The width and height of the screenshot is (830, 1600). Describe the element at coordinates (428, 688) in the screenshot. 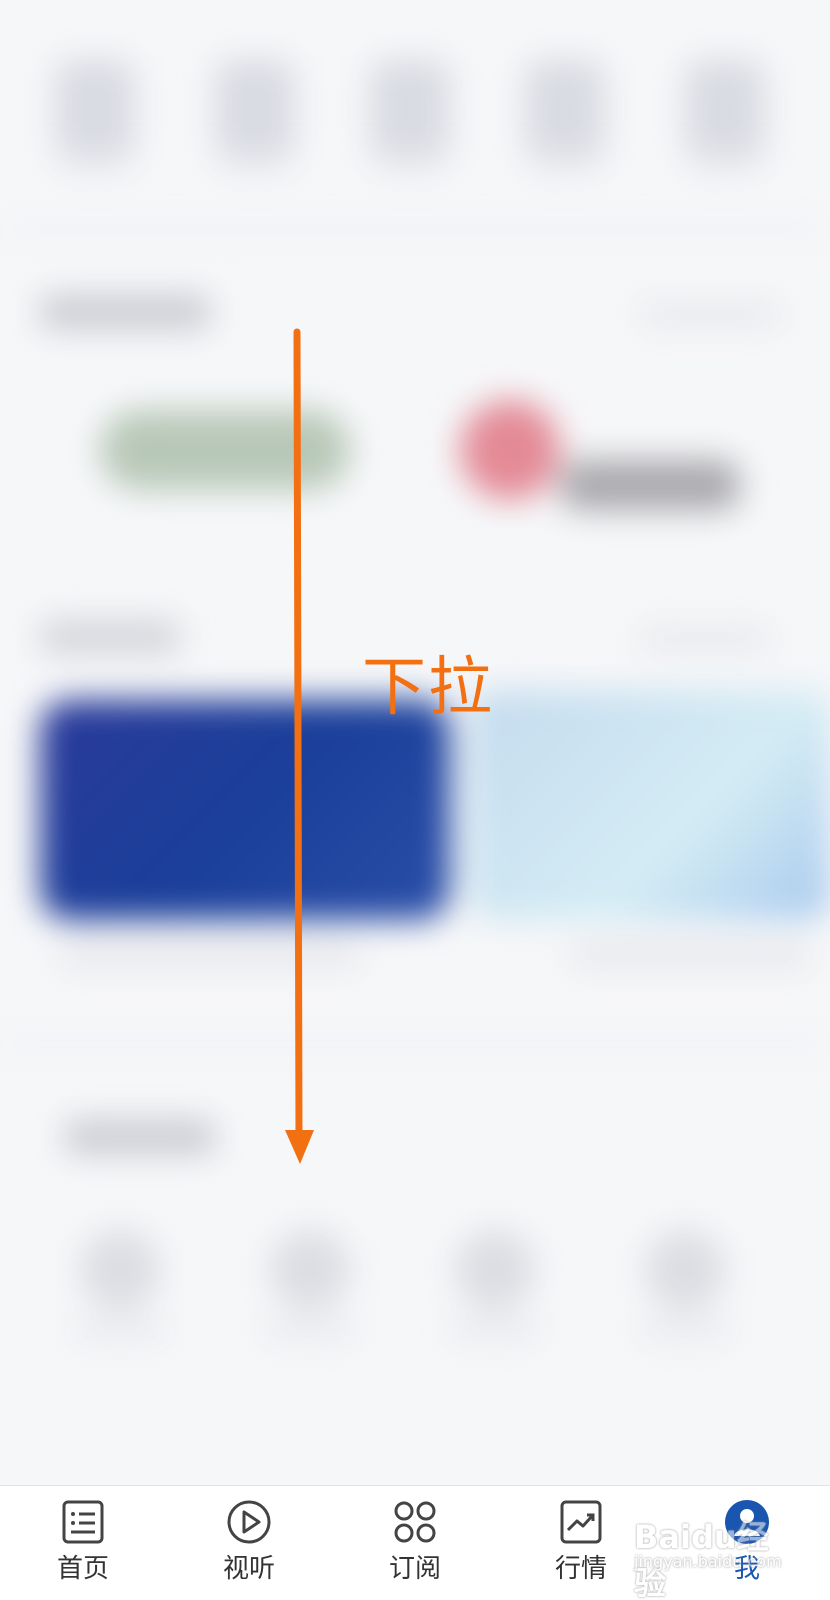

I see `pull-down-hint-label: 下拉` at that location.